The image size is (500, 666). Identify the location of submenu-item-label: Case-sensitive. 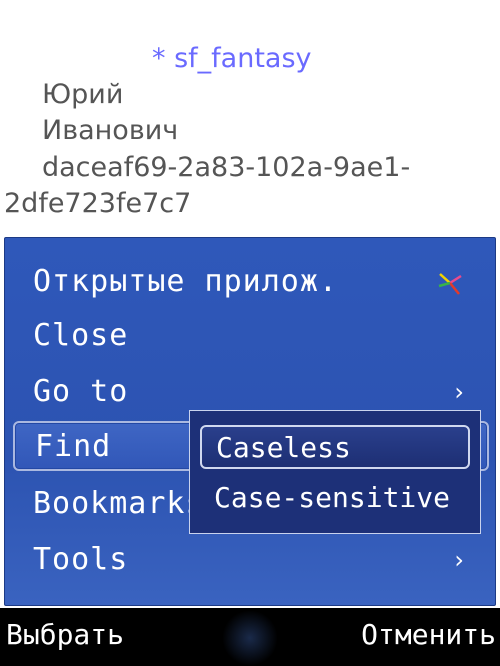
(332, 497).